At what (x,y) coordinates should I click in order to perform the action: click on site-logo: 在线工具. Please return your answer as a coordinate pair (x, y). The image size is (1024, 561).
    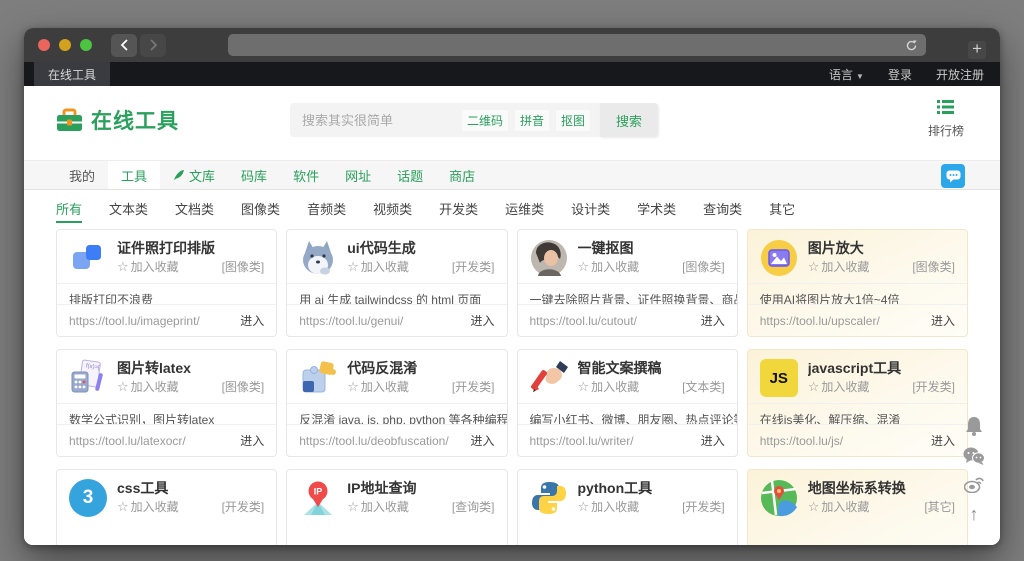
    Looking at the image, I should click on (117, 120).